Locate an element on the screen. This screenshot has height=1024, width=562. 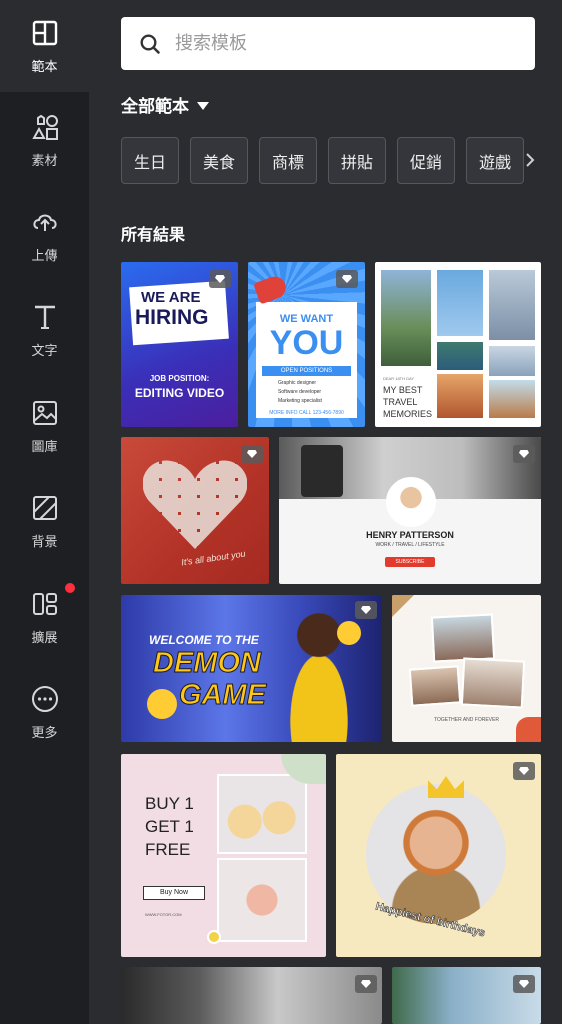
caret-down-icon is located at coordinates (203, 105).